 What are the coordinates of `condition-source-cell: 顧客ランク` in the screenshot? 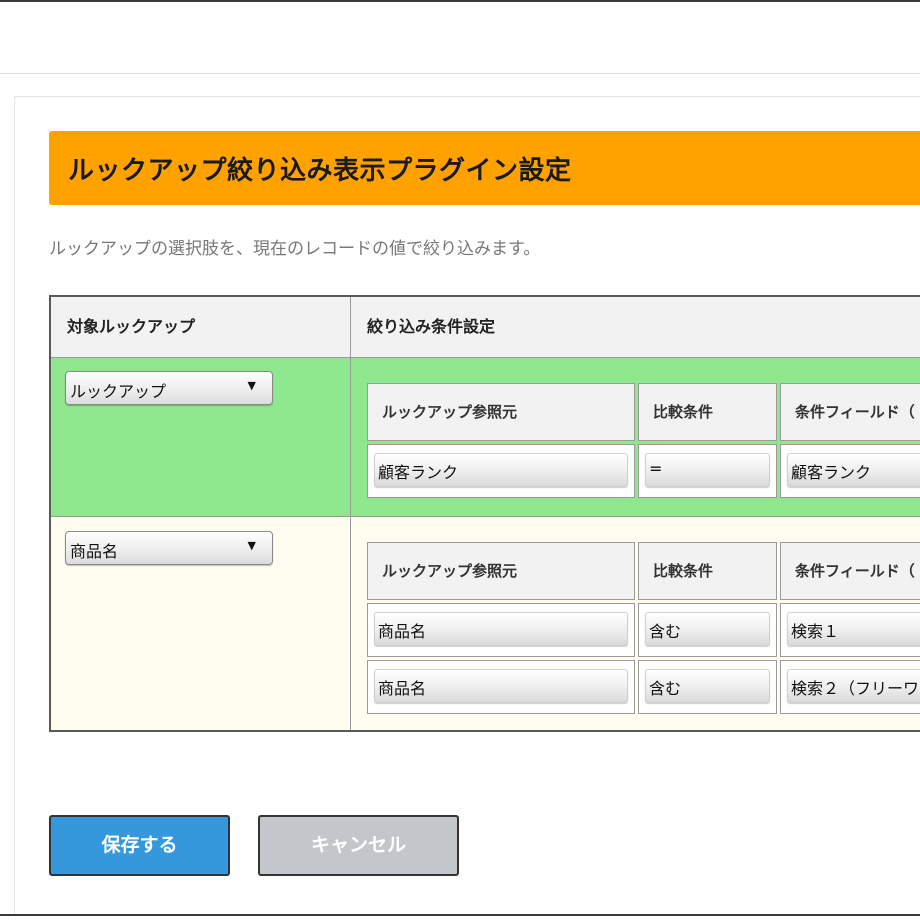 It's located at (501, 471).